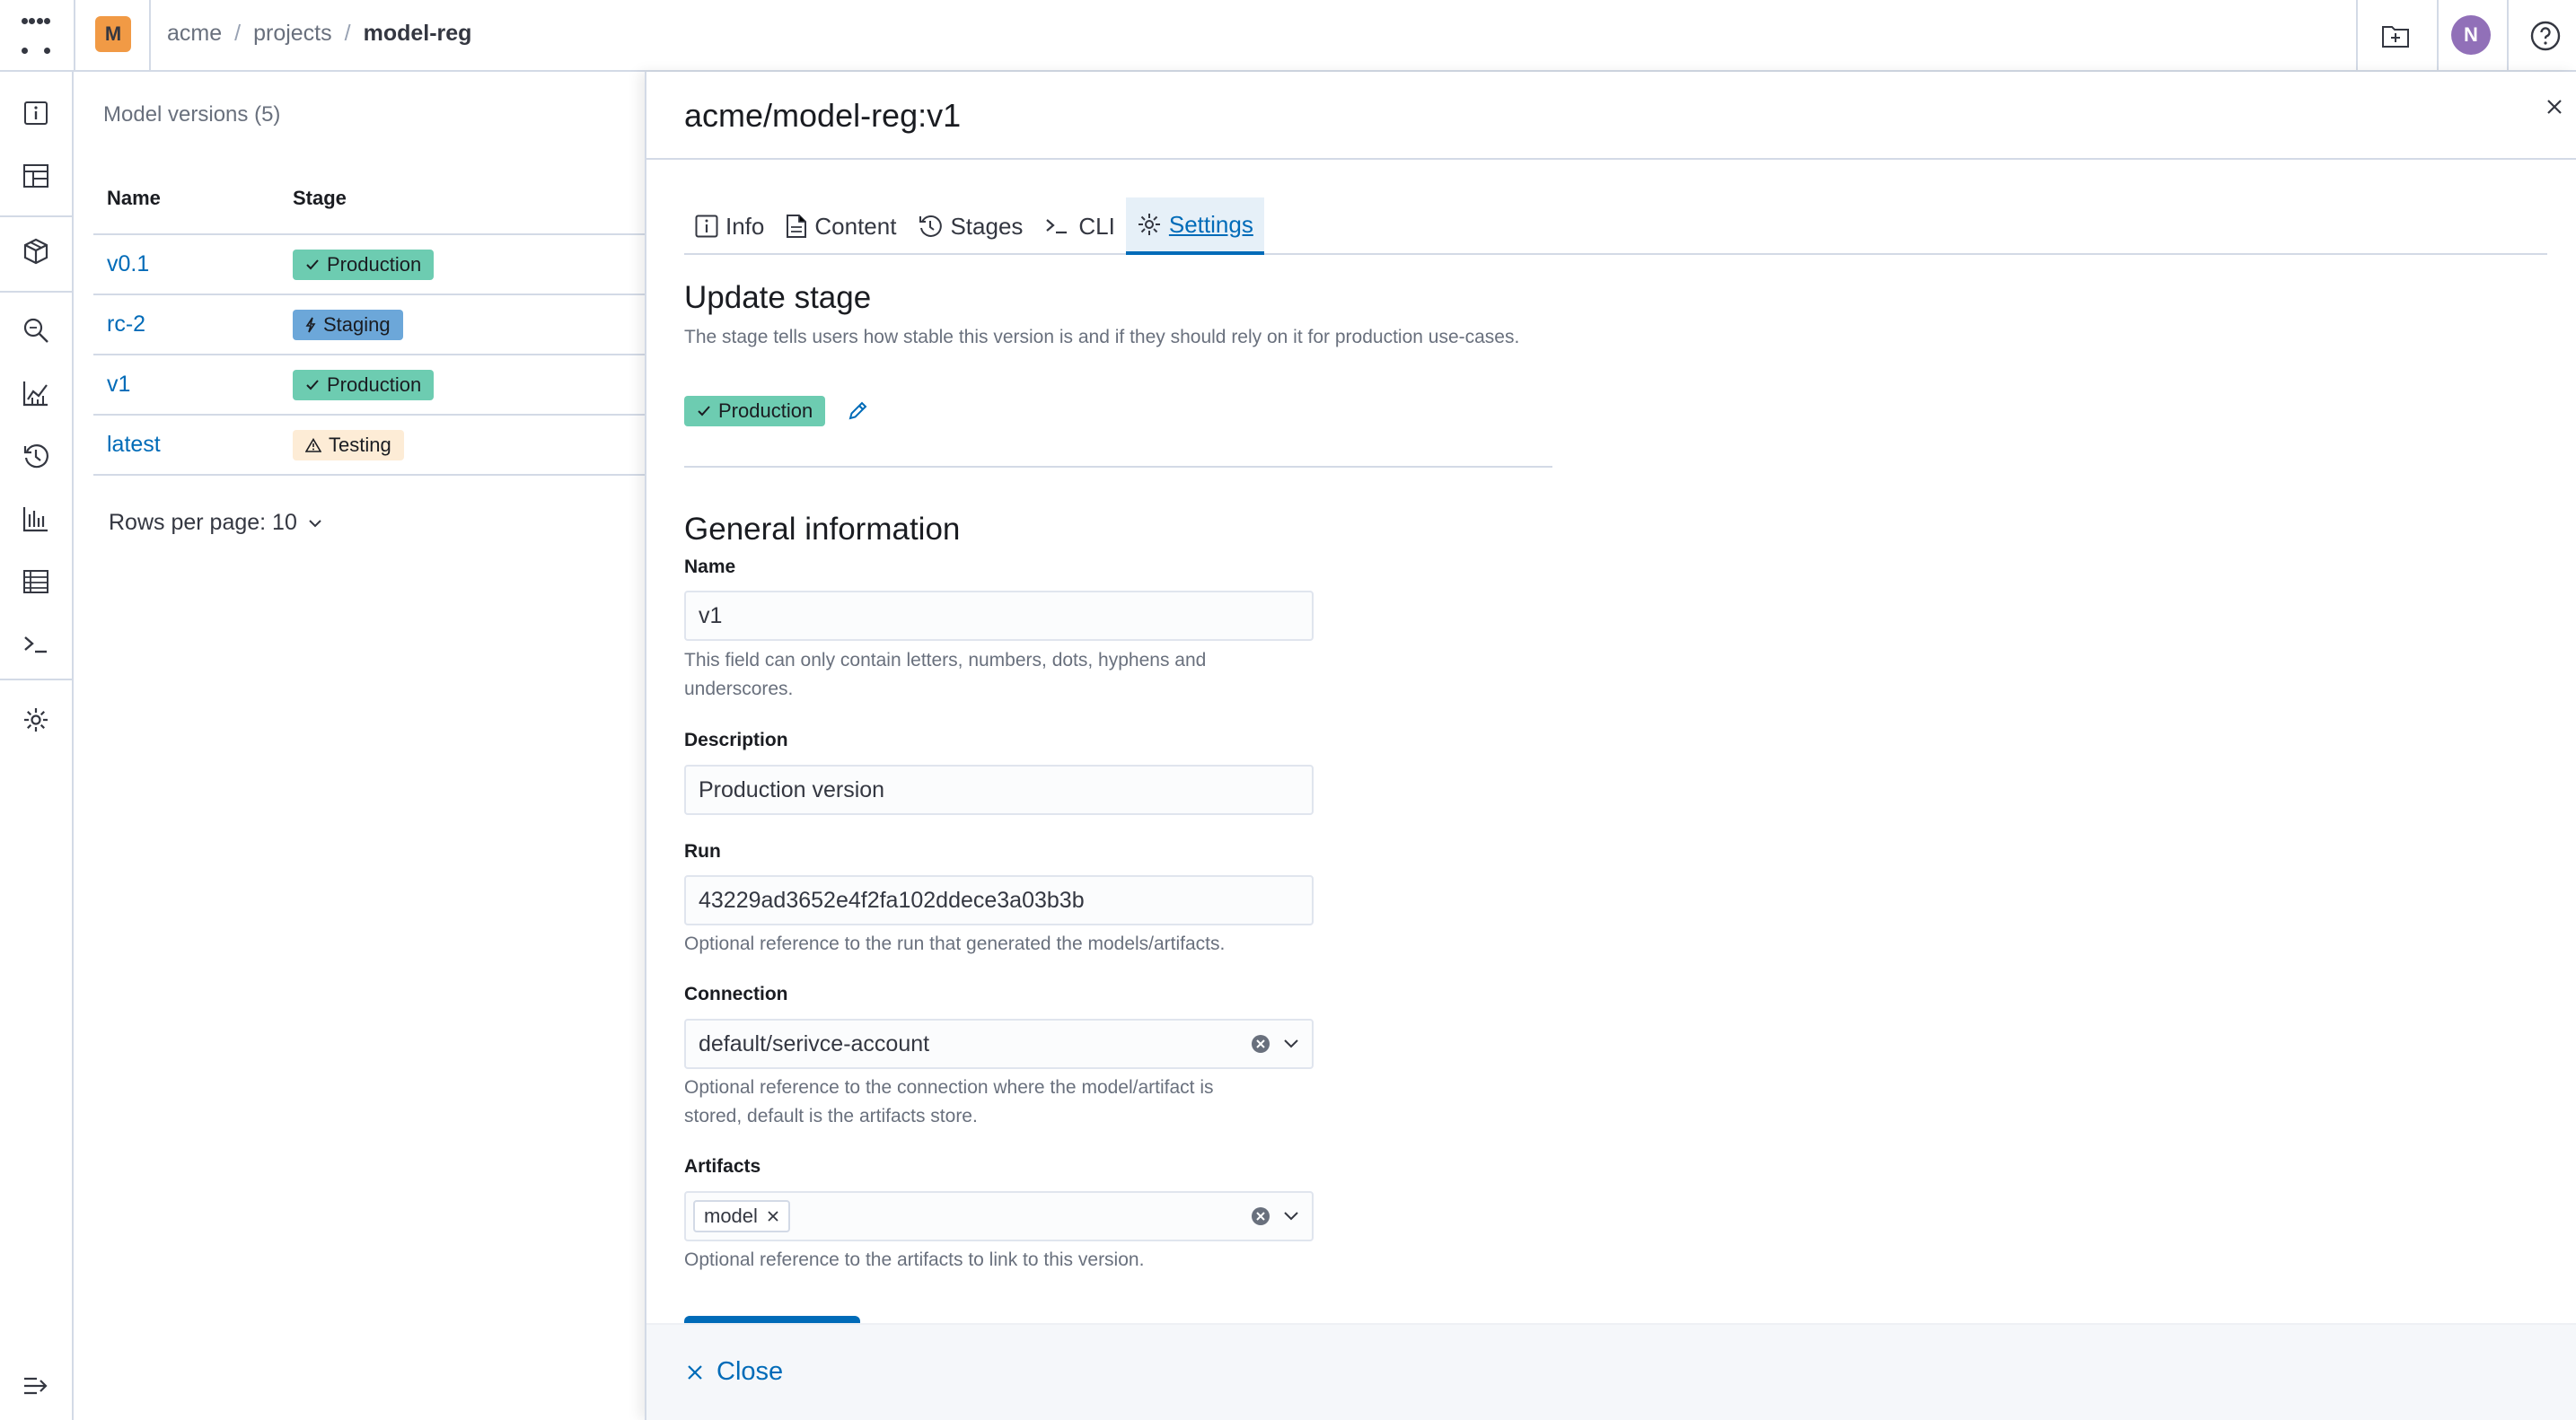 The height and width of the screenshot is (1420, 2576). Describe the element at coordinates (711, 615) in the screenshot. I see `name-value: v1` at that location.